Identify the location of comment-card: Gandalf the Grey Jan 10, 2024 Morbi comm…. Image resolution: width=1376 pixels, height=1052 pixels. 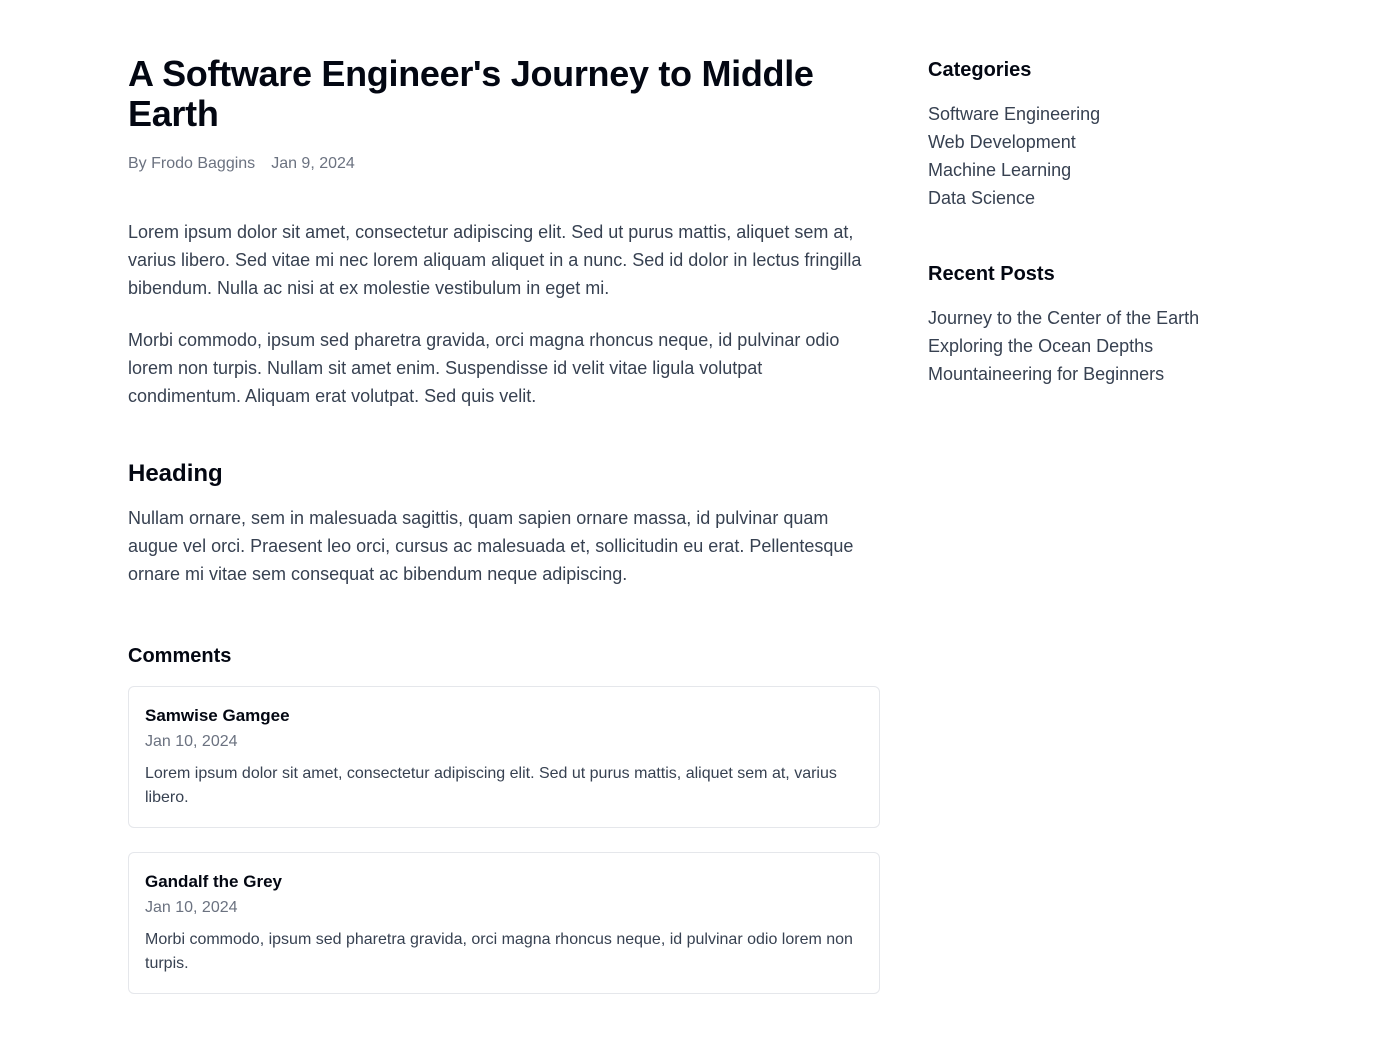
(504, 923).